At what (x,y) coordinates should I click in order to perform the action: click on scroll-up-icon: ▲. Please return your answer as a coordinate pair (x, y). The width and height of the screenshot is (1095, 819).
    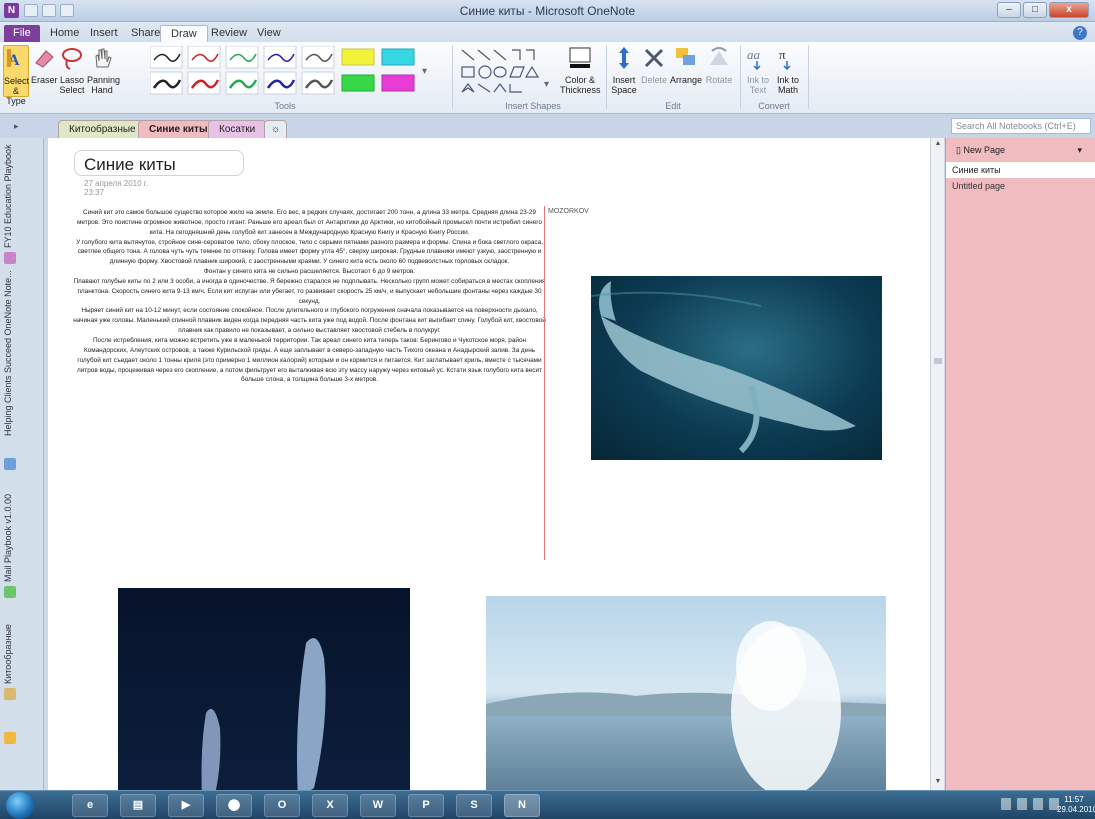
    Looking at the image, I should click on (938, 145).